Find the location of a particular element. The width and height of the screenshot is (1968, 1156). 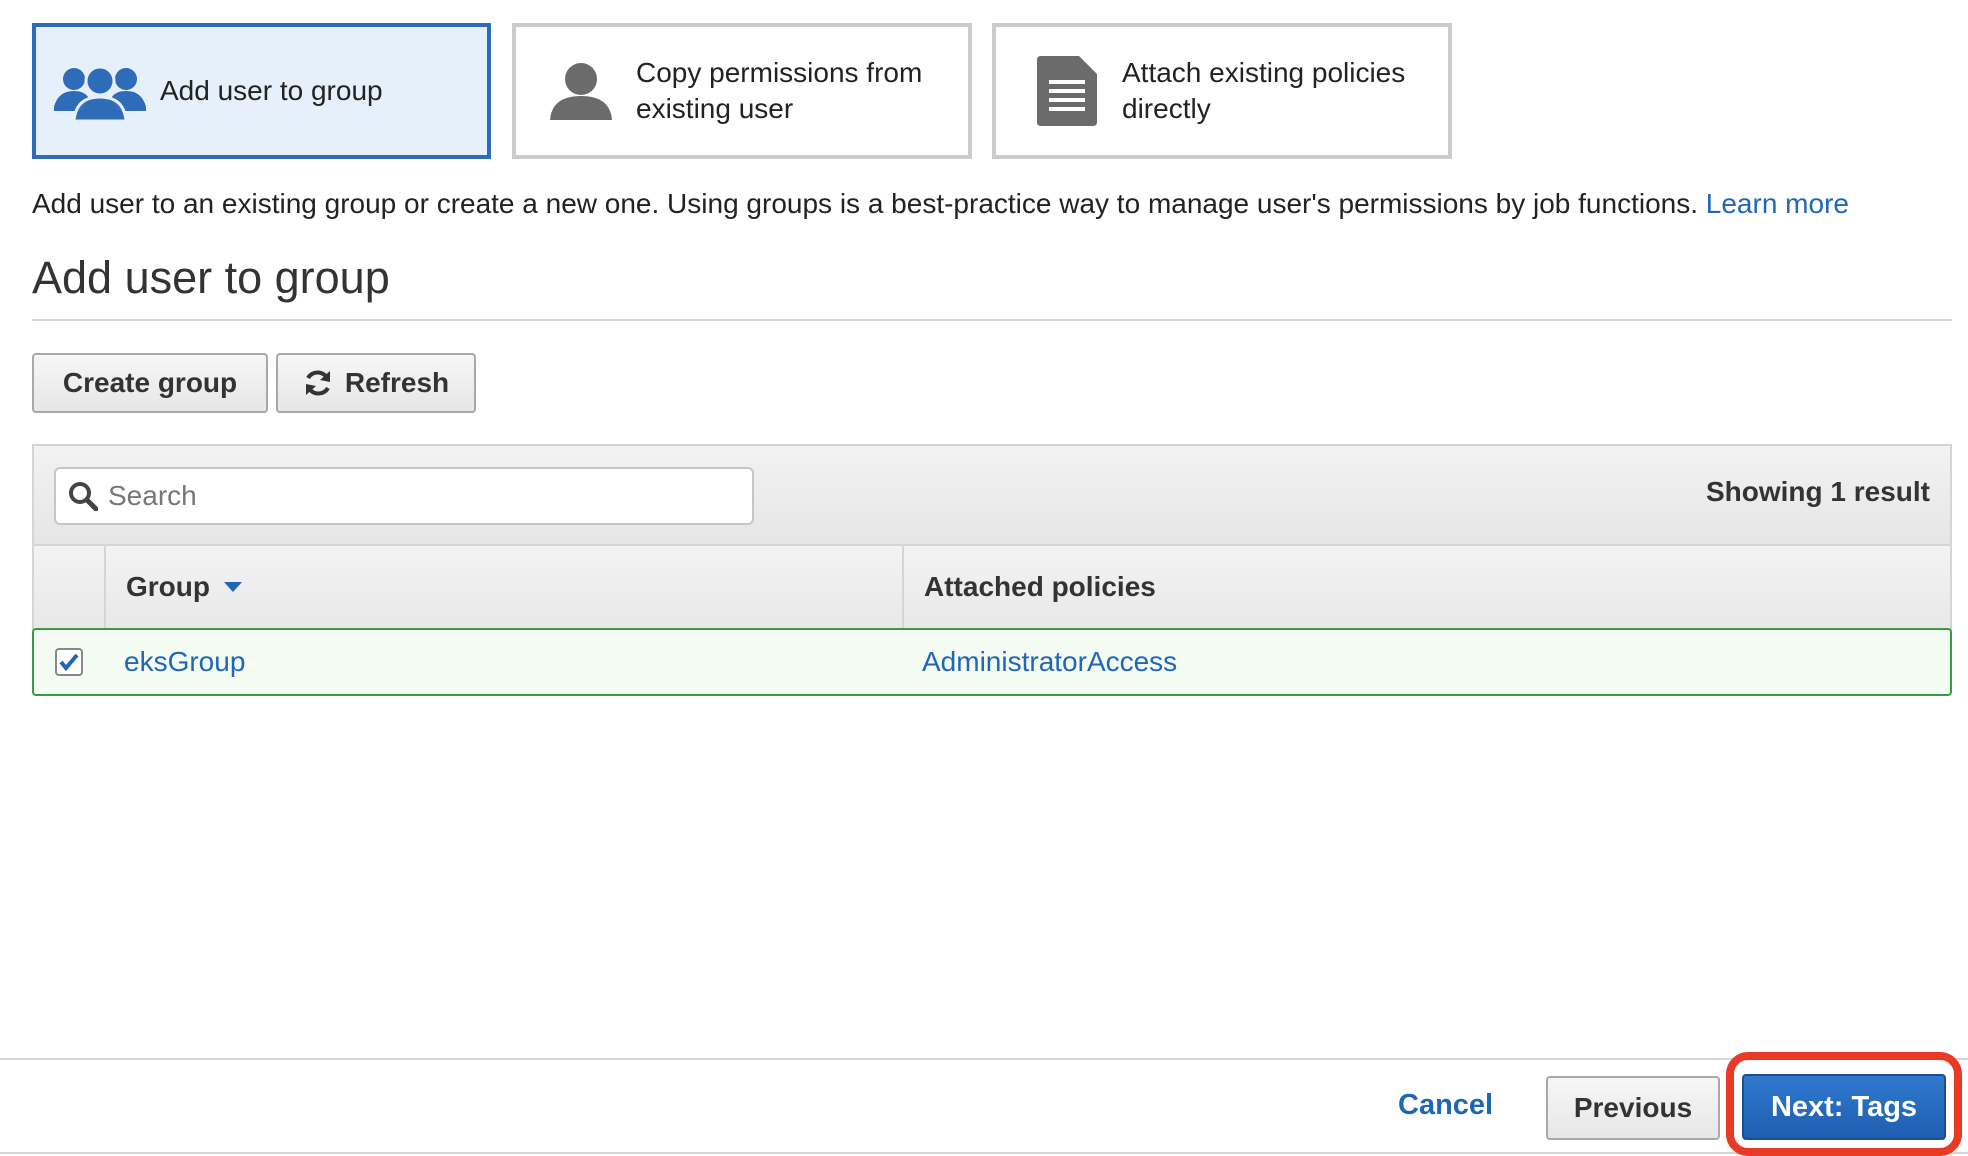

row-checkbox-cell is located at coordinates (69, 662).